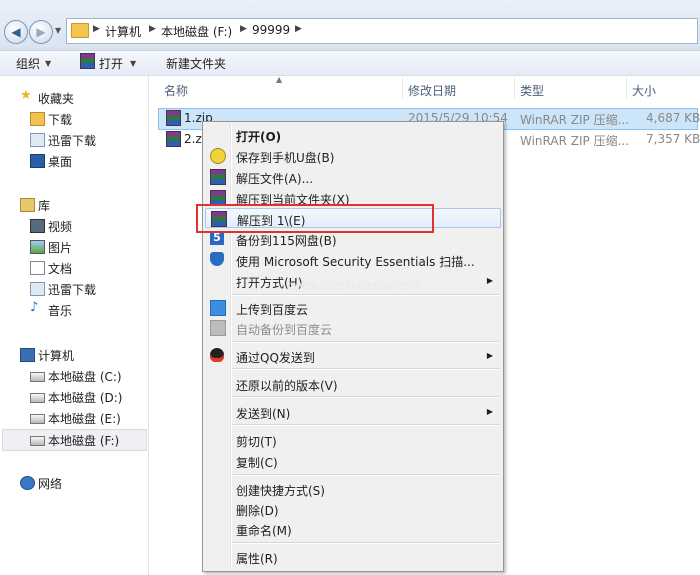  What do you see at coordinates (85, 377) in the screenshot?
I see `nav-label: 本地磁盘 (C:)` at bounding box center [85, 377].